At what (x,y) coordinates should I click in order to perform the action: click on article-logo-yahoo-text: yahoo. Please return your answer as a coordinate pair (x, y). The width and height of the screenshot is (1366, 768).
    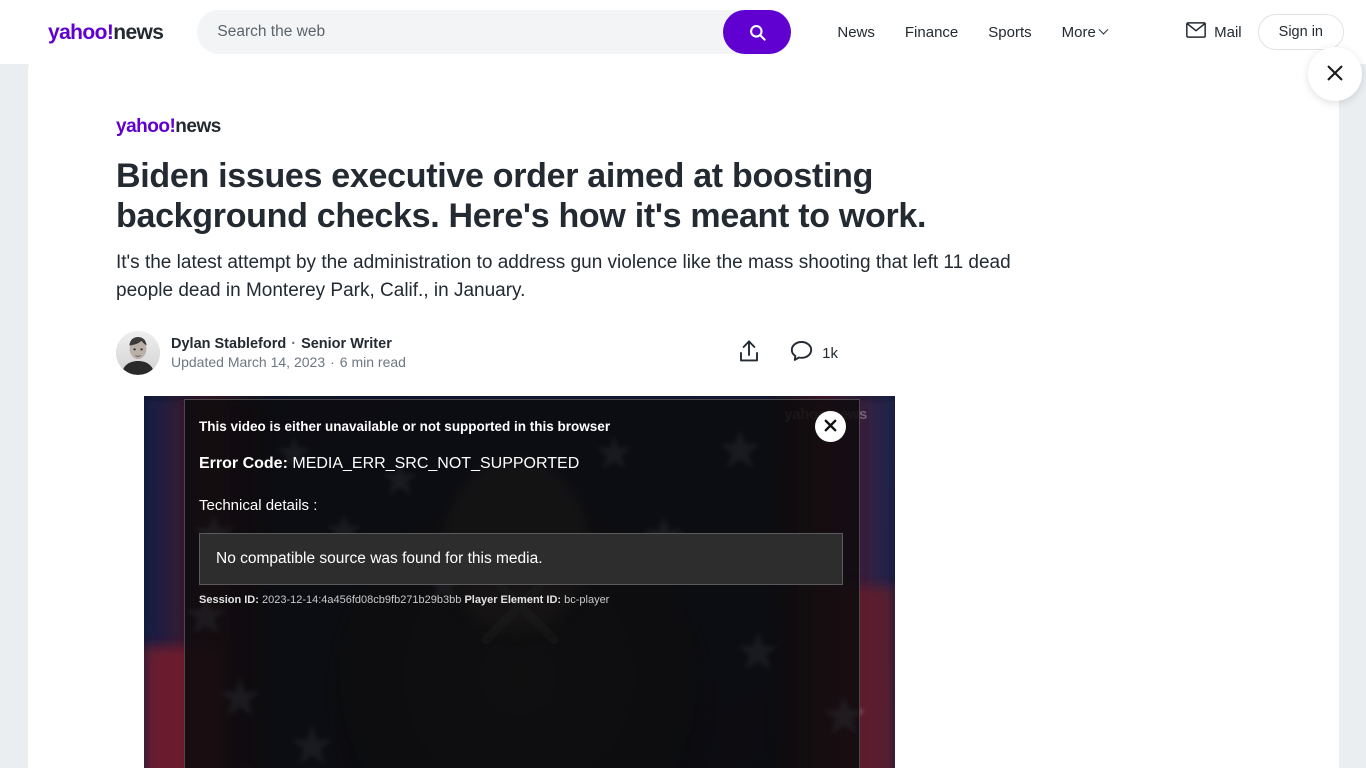
    Looking at the image, I should click on (143, 126).